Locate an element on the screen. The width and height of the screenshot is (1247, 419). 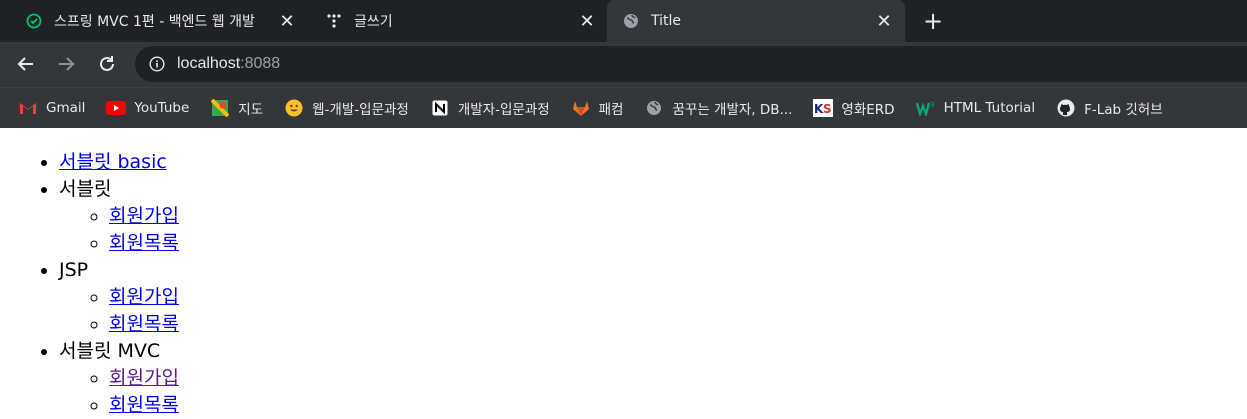
bookmark-dev-course: 개발자-입문과정 is located at coordinates (490, 108).